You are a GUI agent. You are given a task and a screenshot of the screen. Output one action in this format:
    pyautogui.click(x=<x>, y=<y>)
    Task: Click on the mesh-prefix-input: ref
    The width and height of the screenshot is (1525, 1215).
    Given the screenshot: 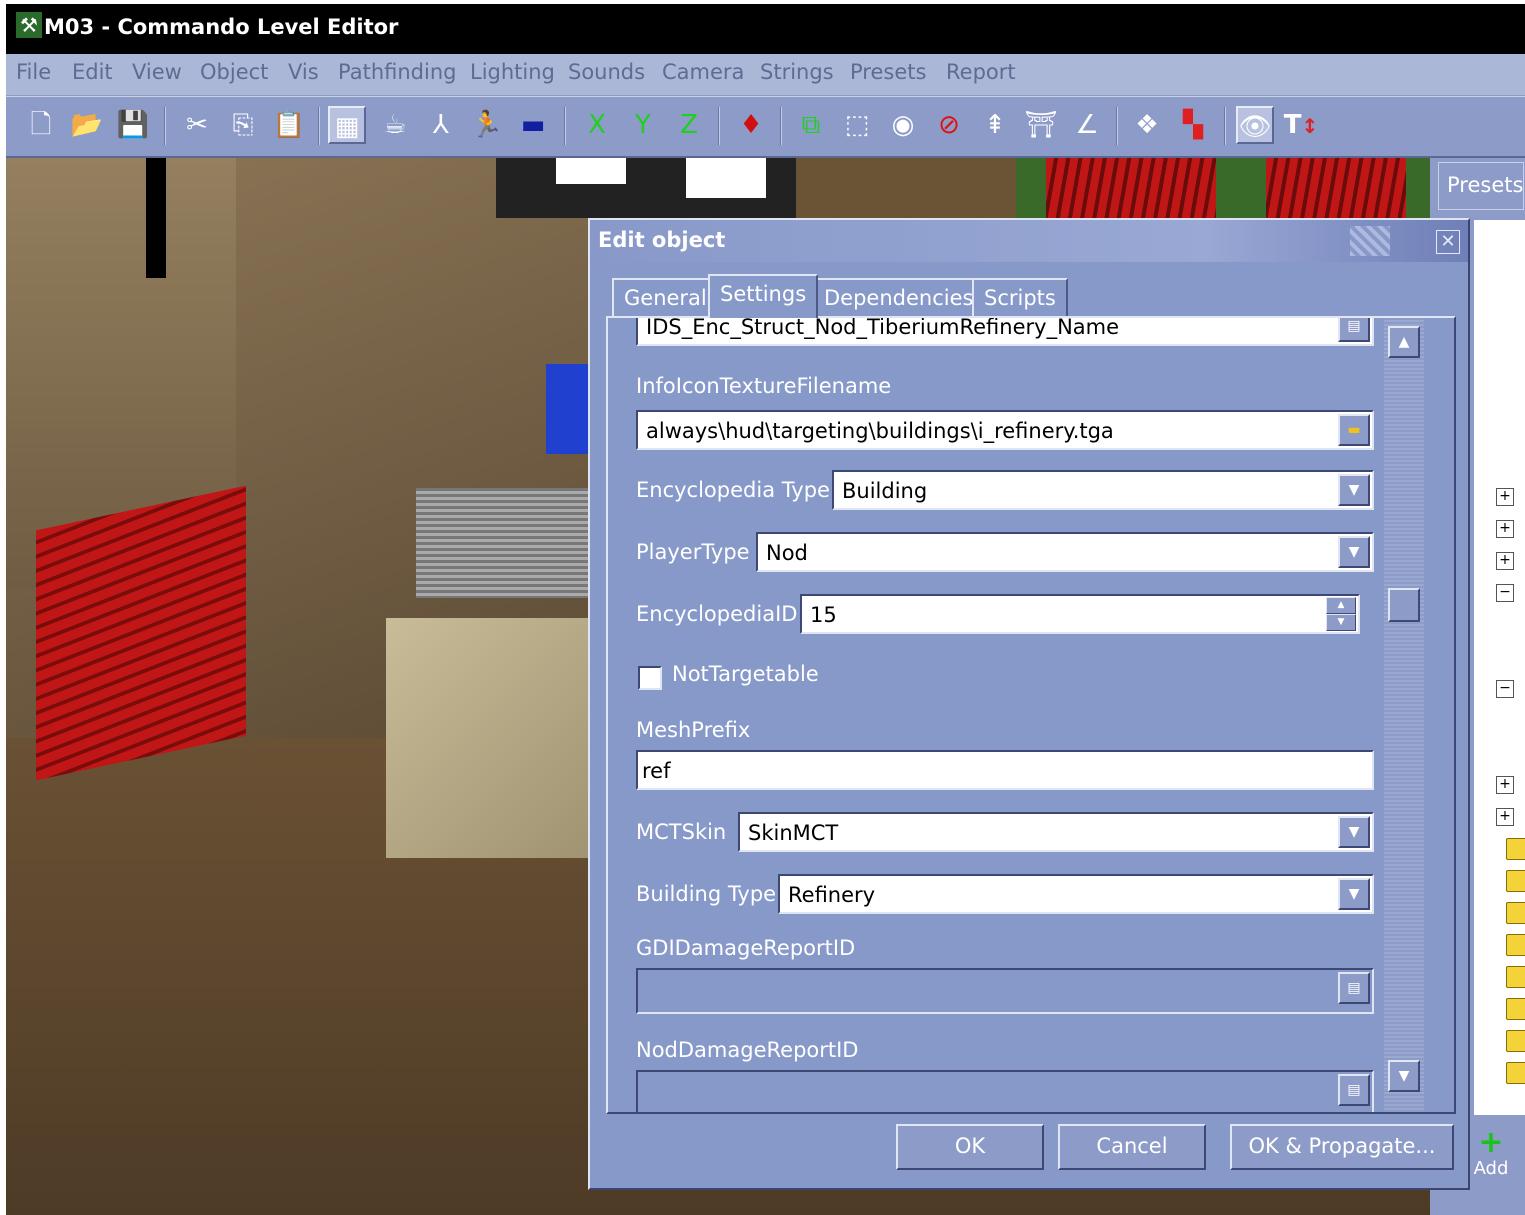 What is the action you would take?
    pyautogui.click(x=1005, y=770)
    